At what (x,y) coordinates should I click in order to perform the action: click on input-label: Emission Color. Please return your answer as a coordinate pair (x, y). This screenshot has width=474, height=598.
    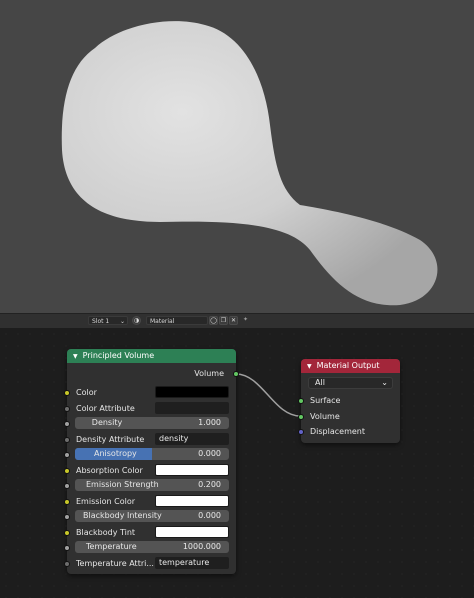
    Looking at the image, I should click on (106, 501).